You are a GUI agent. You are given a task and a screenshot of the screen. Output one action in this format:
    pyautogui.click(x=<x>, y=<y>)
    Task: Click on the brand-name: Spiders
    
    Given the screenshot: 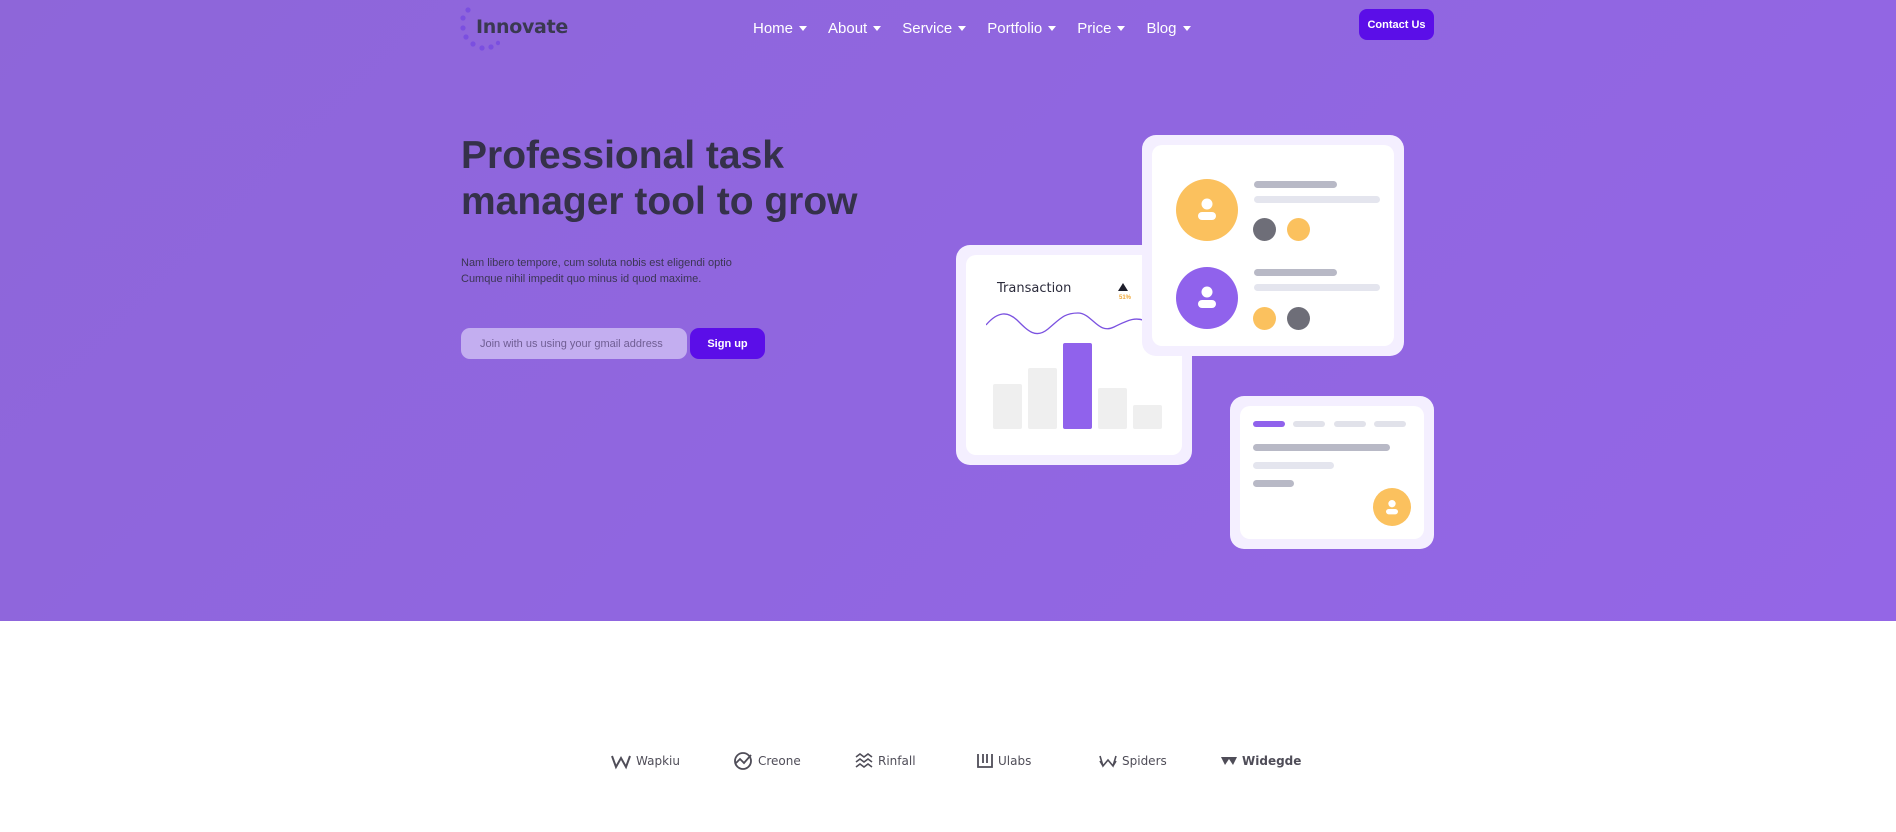 What is the action you would take?
    pyautogui.click(x=1144, y=761)
    